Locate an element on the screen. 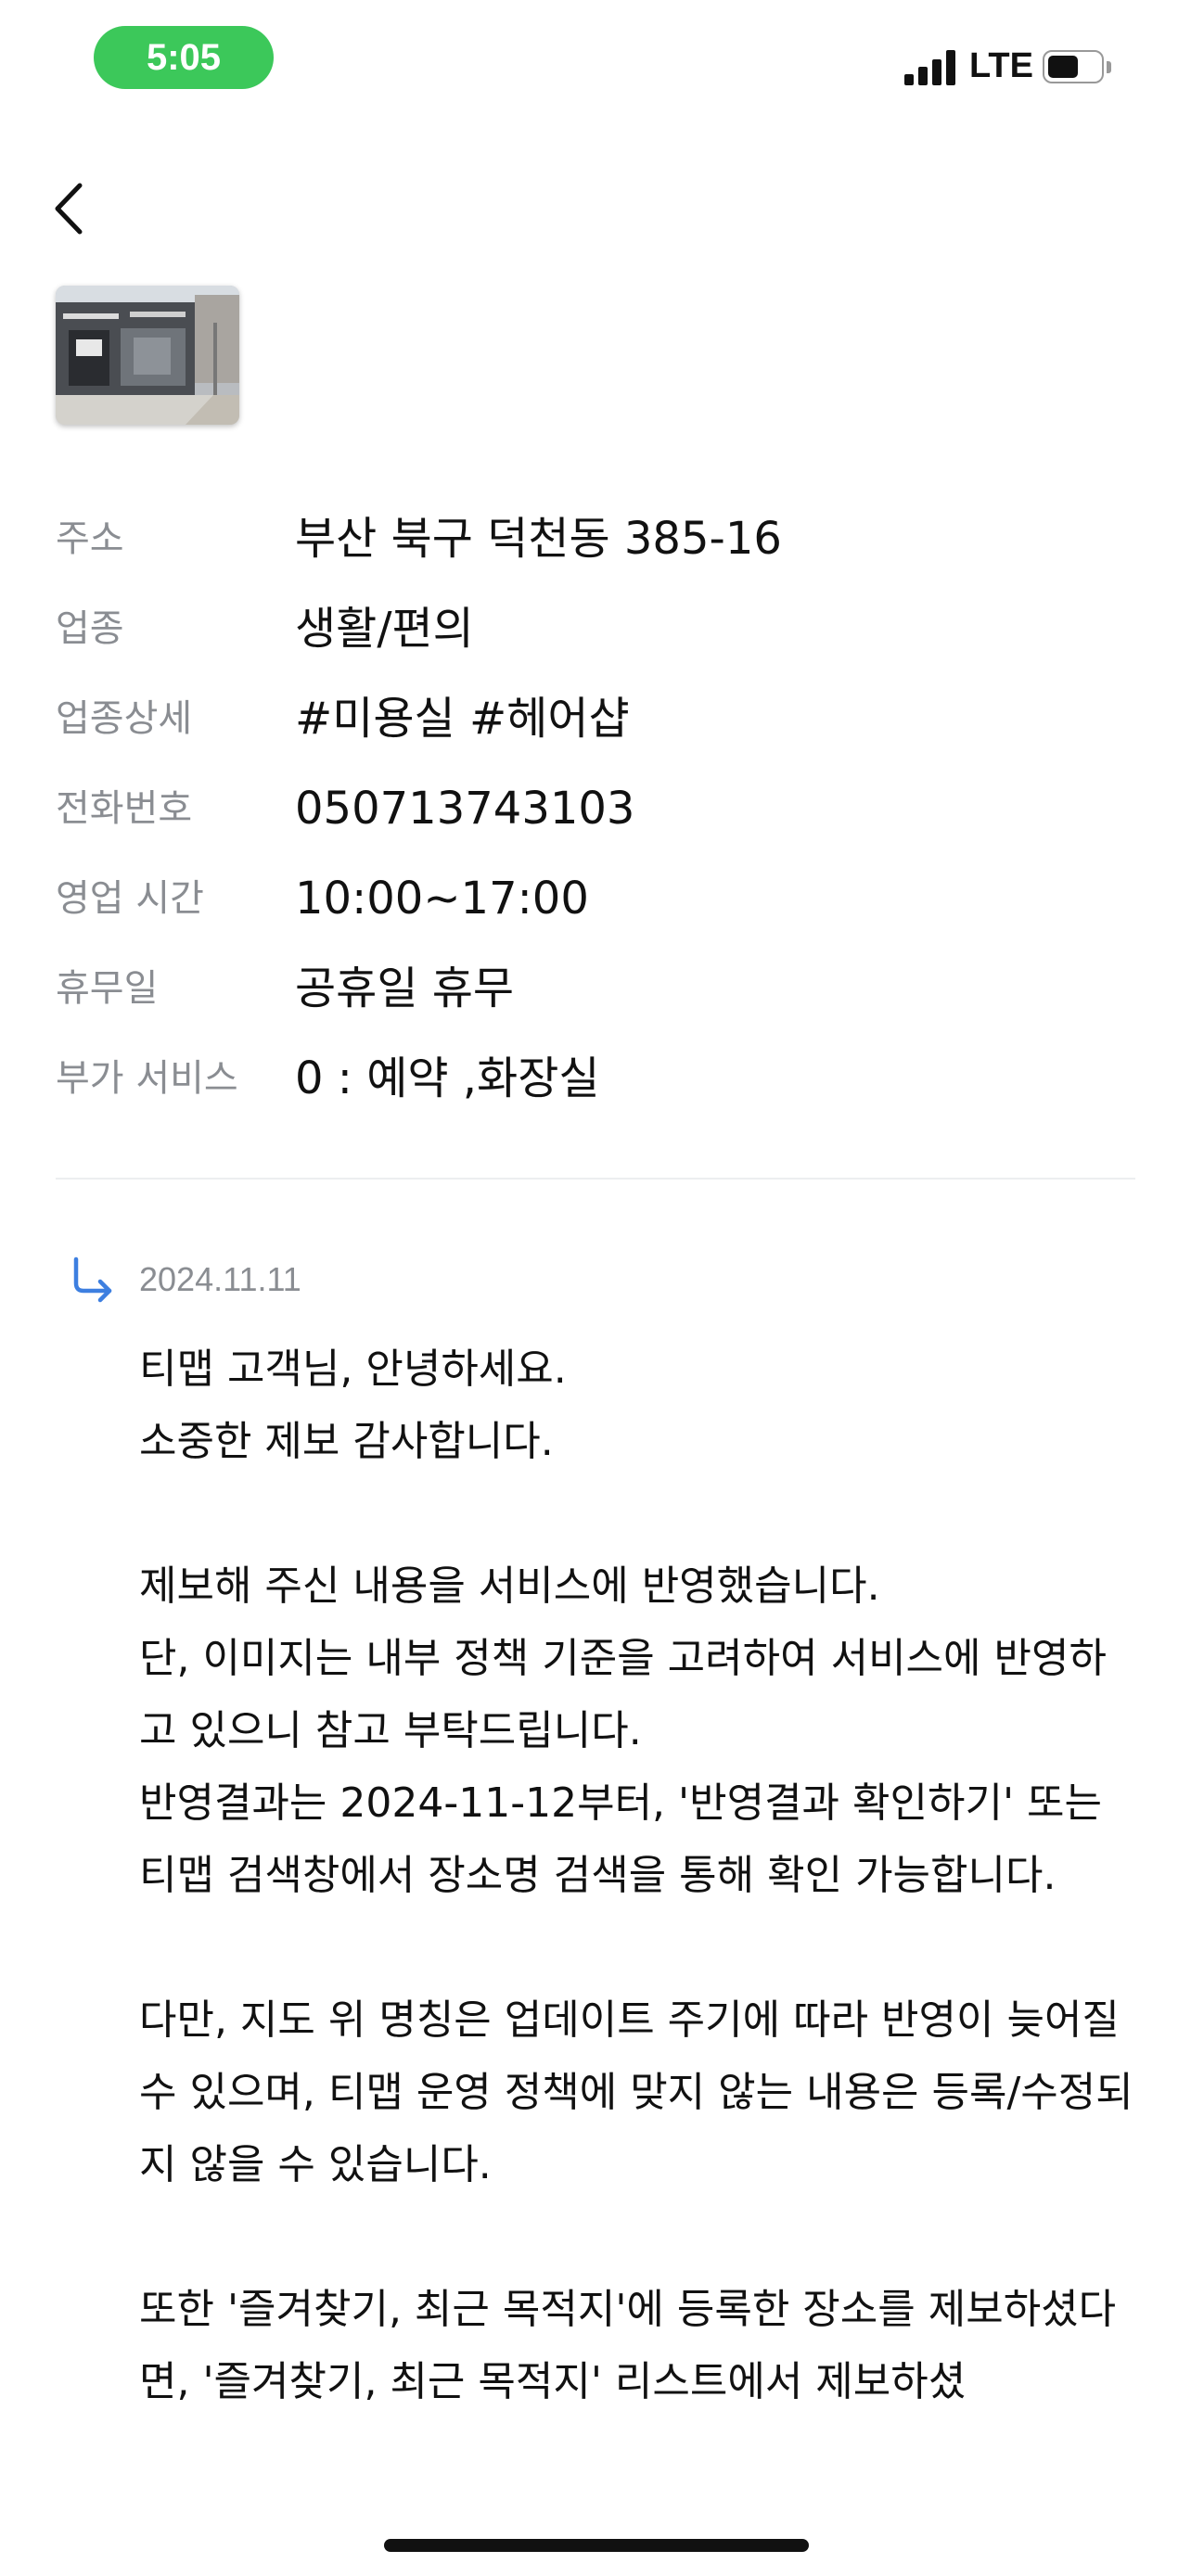 Image resolution: width=1191 pixels, height=2576 pixels. info-row-category-detail: 업종상세 #미용실 #헤어샵 is located at coordinates (594, 719).